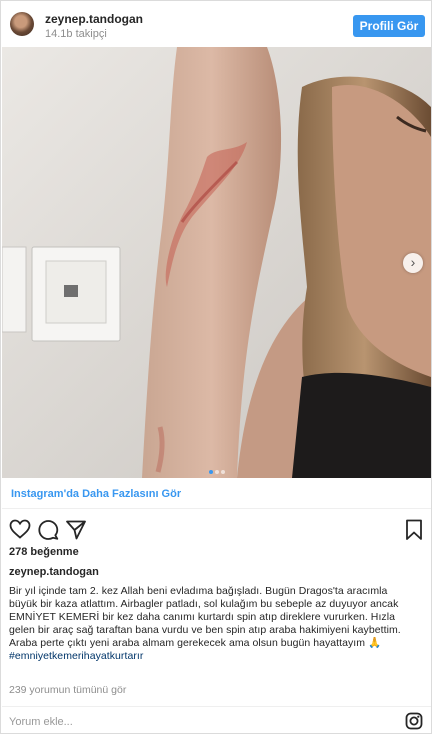 The image size is (432, 734). Describe the element at coordinates (94, 19) in the screenshot. I see `header-username: zeynep.tandogan` at that location.